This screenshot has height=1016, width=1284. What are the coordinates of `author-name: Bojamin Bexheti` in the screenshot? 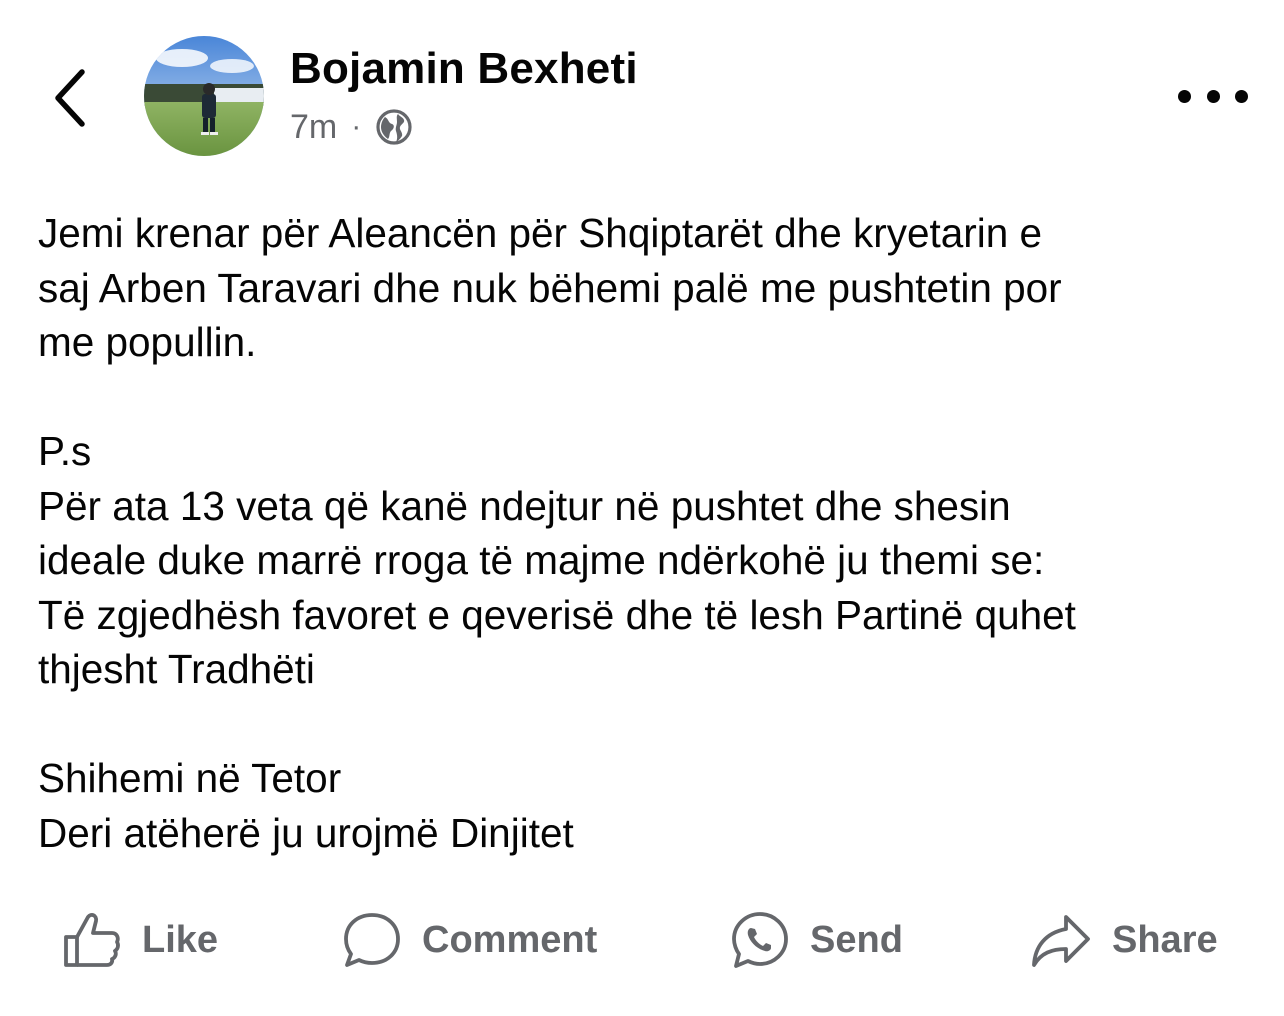 It's located at (464, 69).